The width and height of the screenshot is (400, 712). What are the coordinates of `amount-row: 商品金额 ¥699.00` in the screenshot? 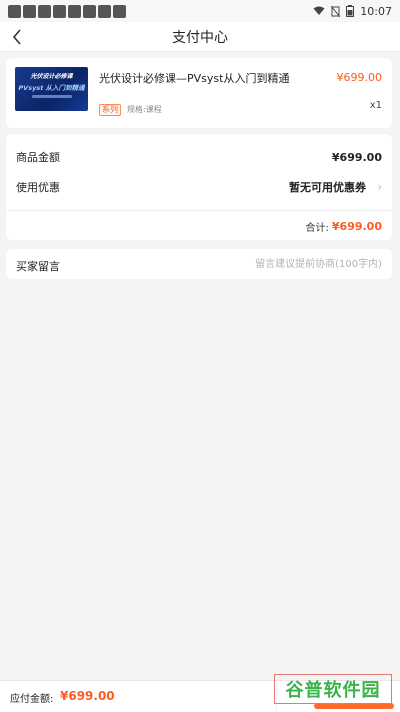 It's located at (199, 157).